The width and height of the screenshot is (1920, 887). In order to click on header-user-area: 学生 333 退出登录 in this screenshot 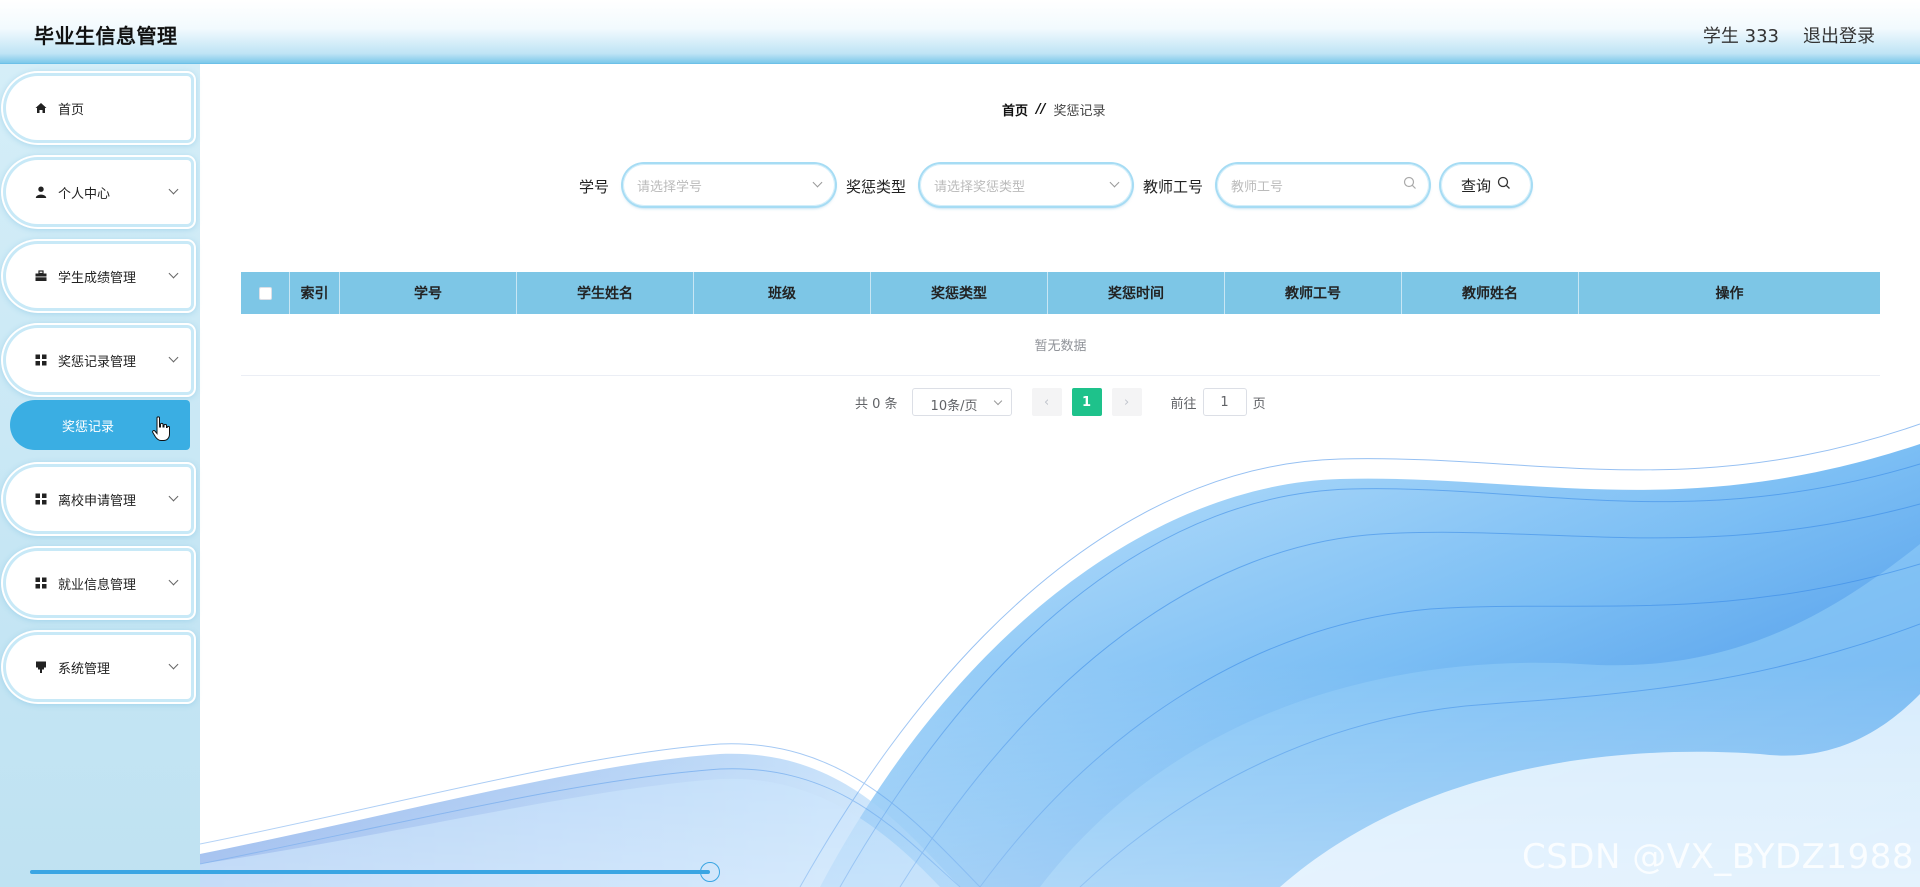, I will do `click(1789, 35)`.